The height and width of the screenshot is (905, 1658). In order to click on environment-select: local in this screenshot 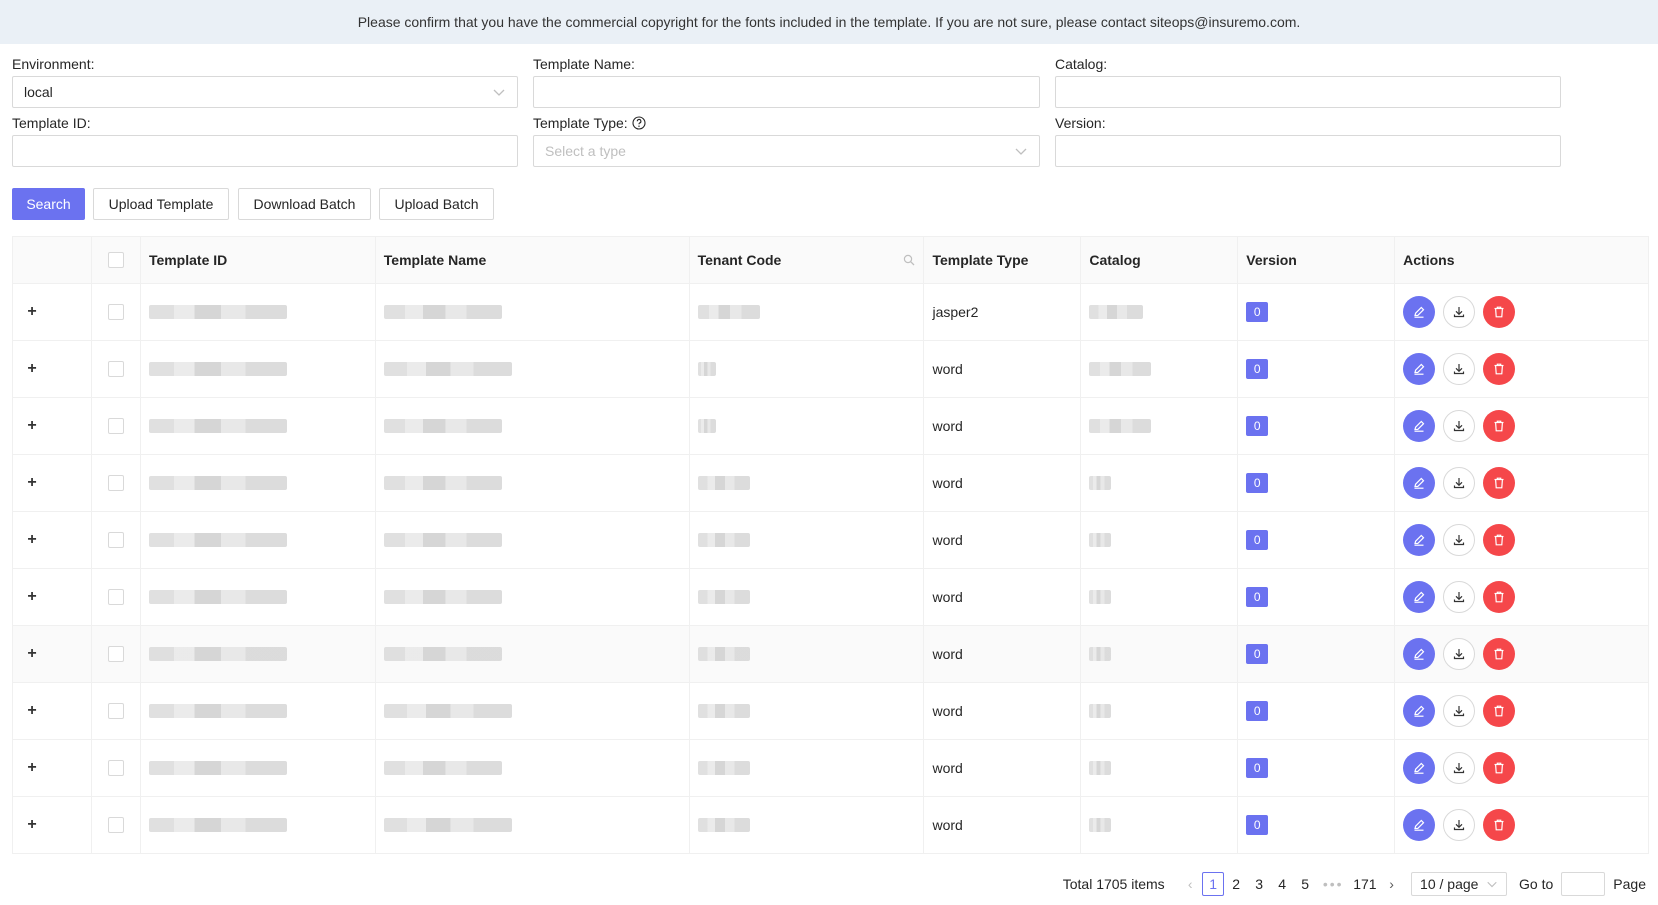, I will do `click(265, 92)`.